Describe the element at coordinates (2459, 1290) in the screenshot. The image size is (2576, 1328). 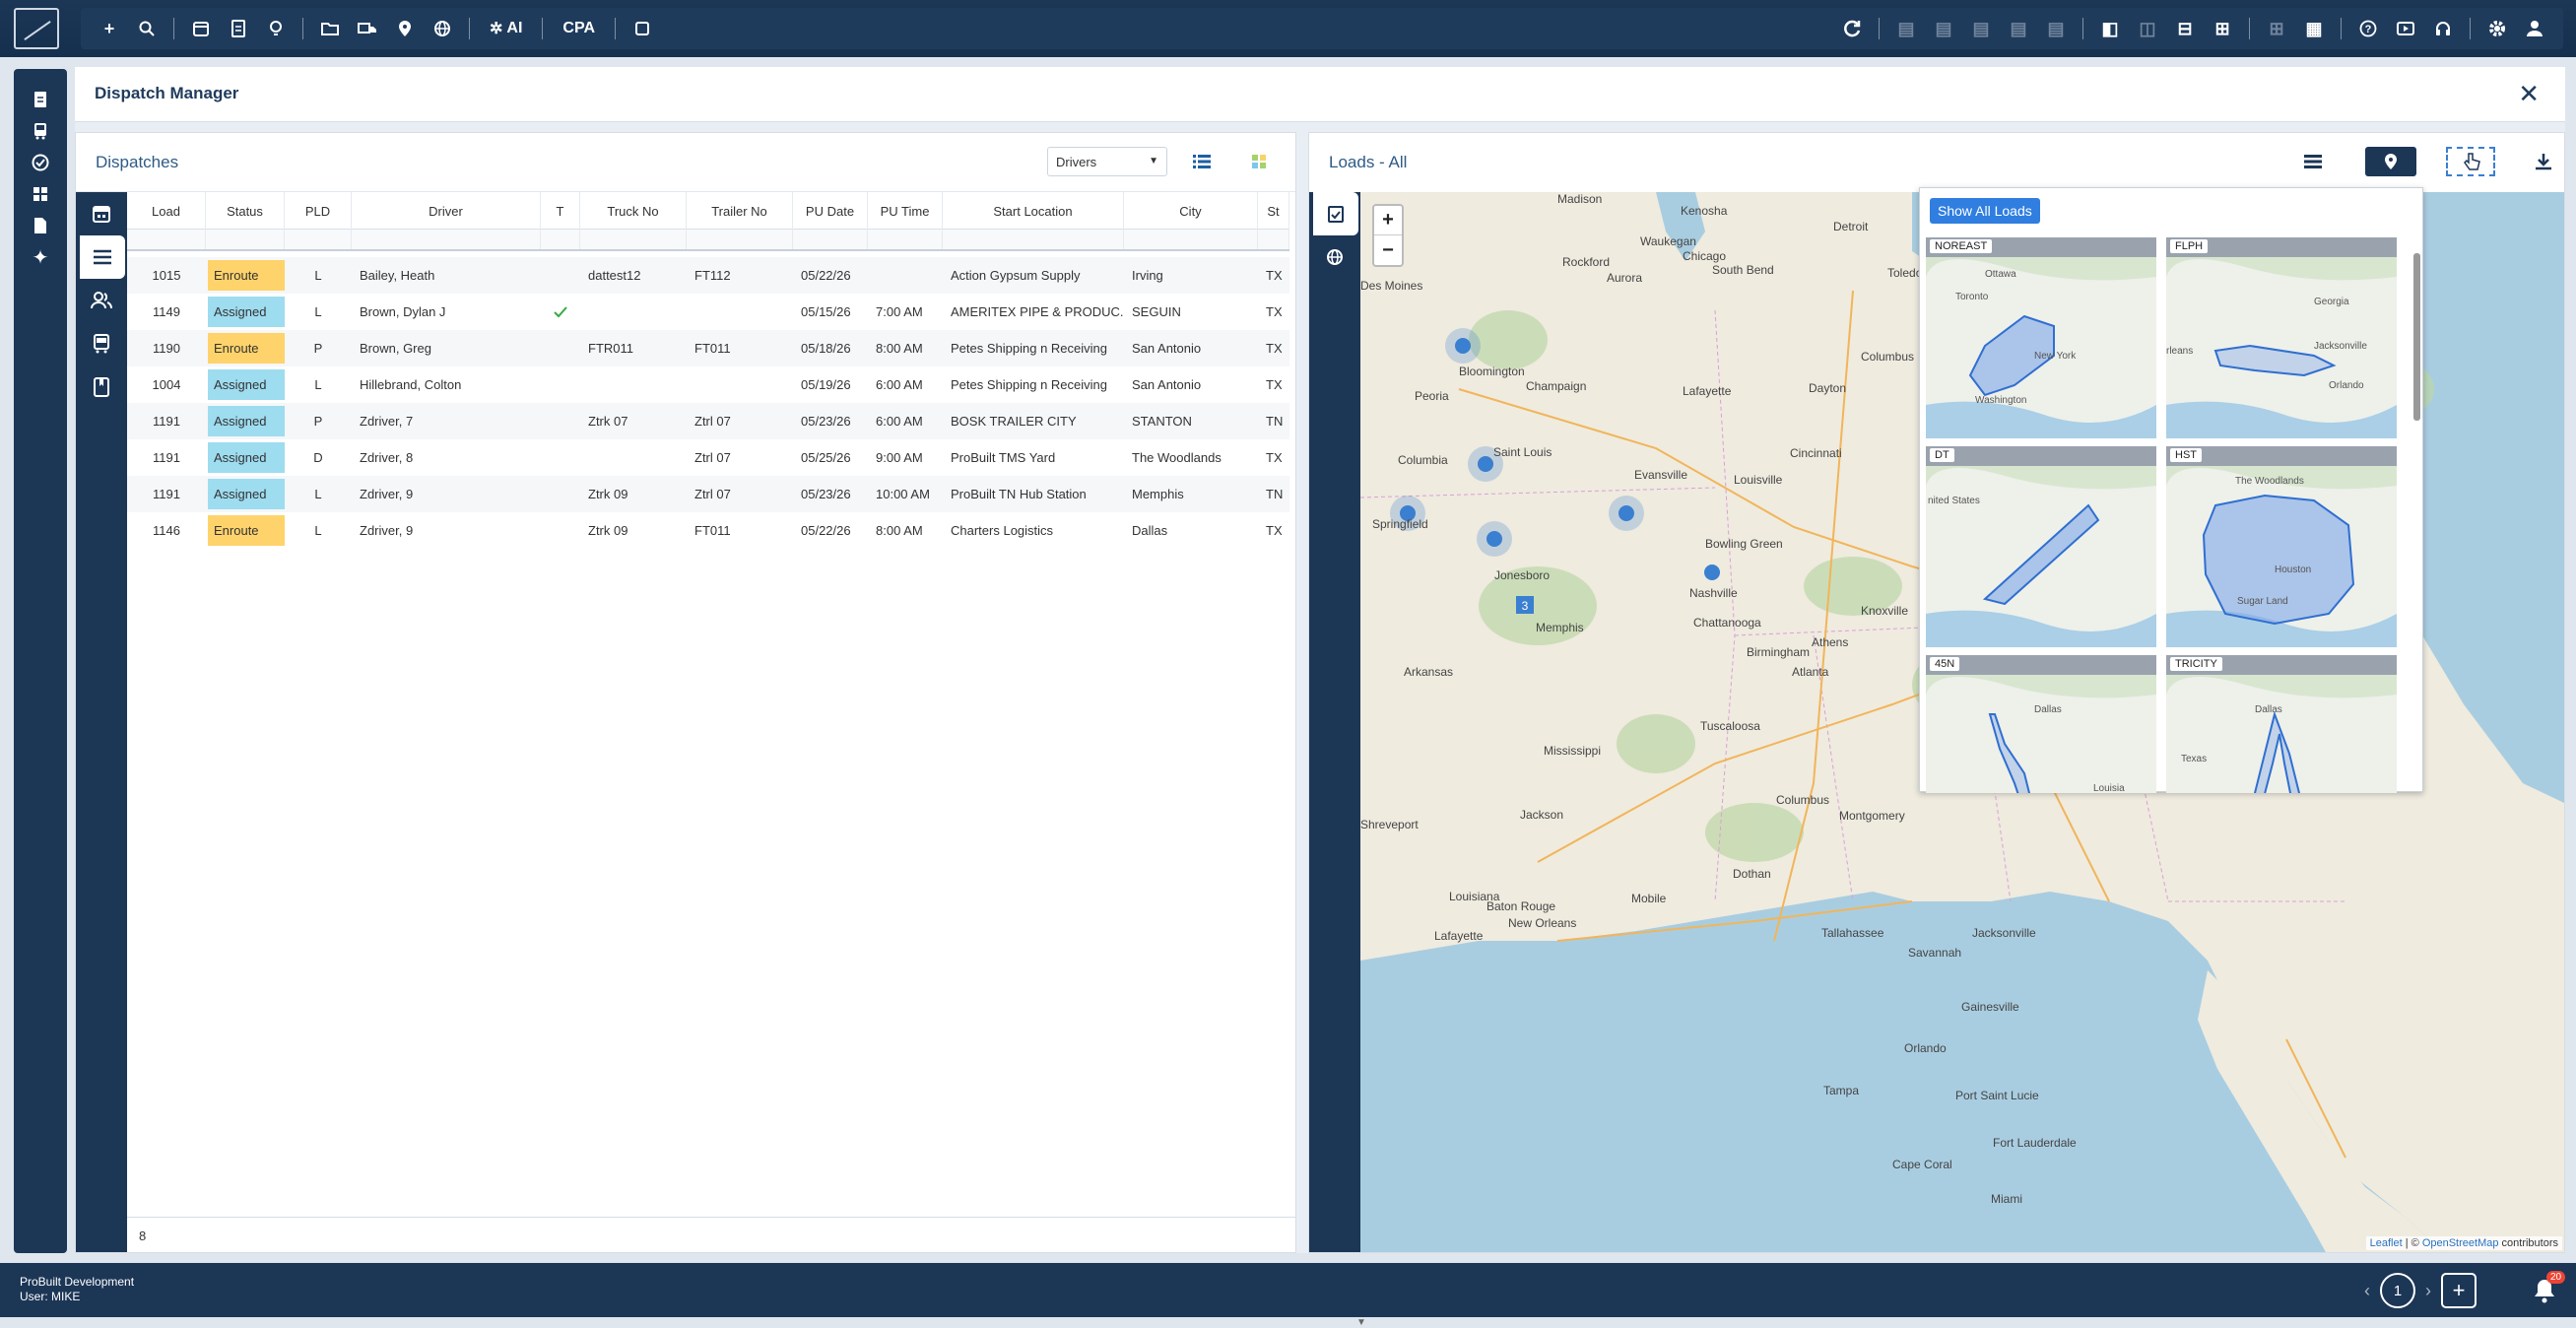
I see `add-window-button: +` at that location.